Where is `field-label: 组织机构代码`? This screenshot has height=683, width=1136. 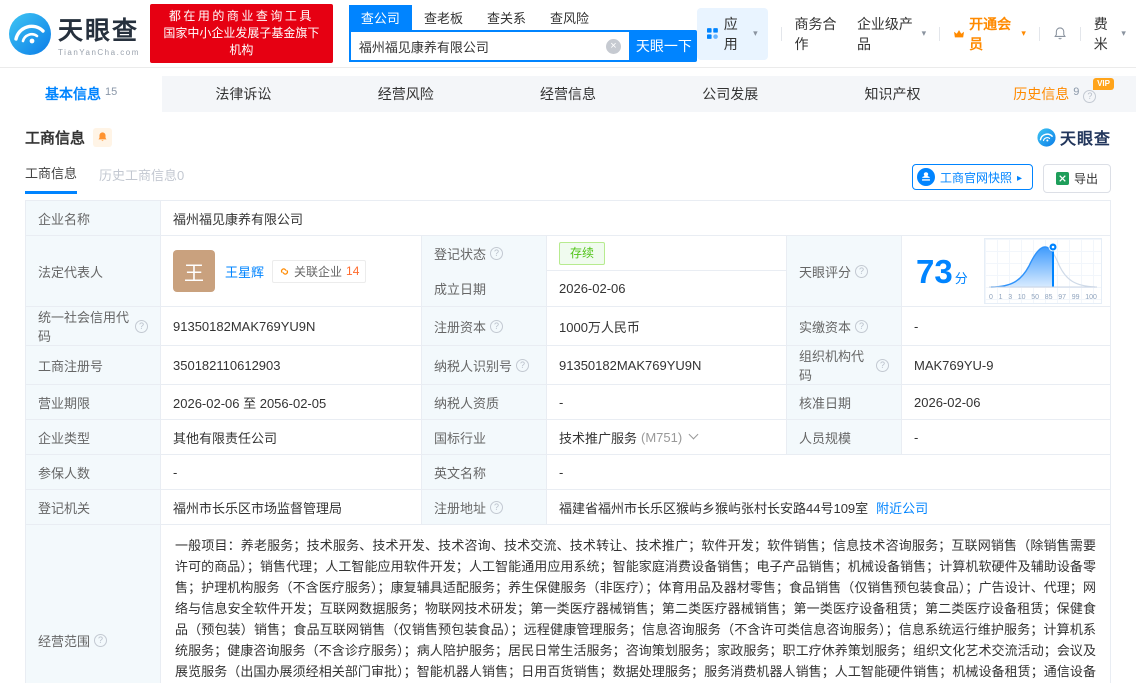 field-label: 组织机构代码 is located at coordinates (844, 365).